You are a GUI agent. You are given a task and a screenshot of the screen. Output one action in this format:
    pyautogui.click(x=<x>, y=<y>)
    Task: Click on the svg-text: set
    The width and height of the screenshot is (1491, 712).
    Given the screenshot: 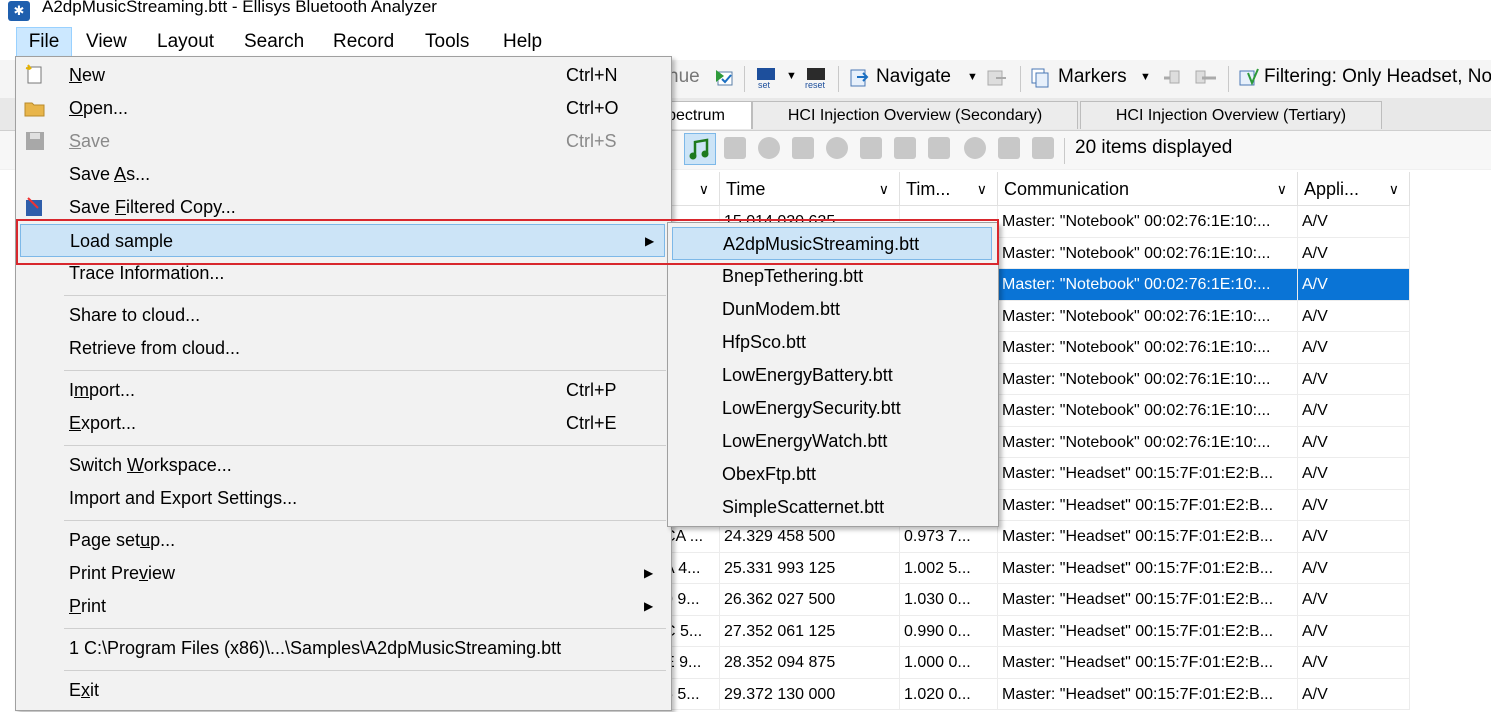 What is the action you would take?
    pyautogui.click(x=764, y=85)
    